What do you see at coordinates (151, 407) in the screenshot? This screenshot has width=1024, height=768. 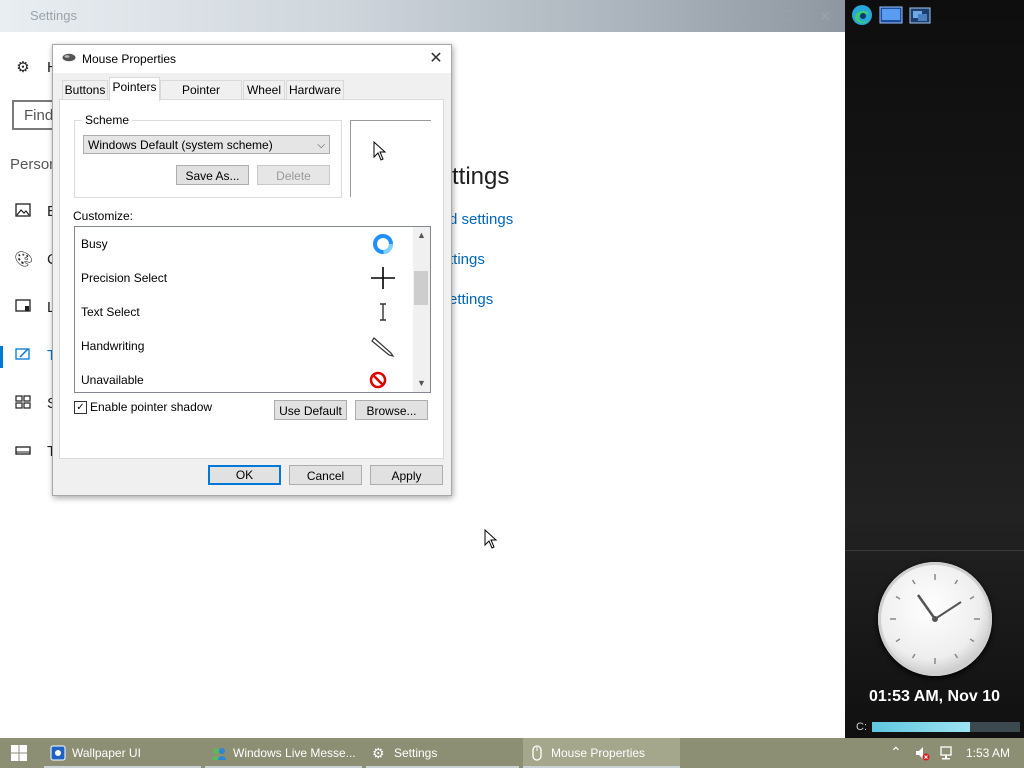 I see `pointer-shadow-label: Enable pointer shadow` at bounding box center [151, 407].